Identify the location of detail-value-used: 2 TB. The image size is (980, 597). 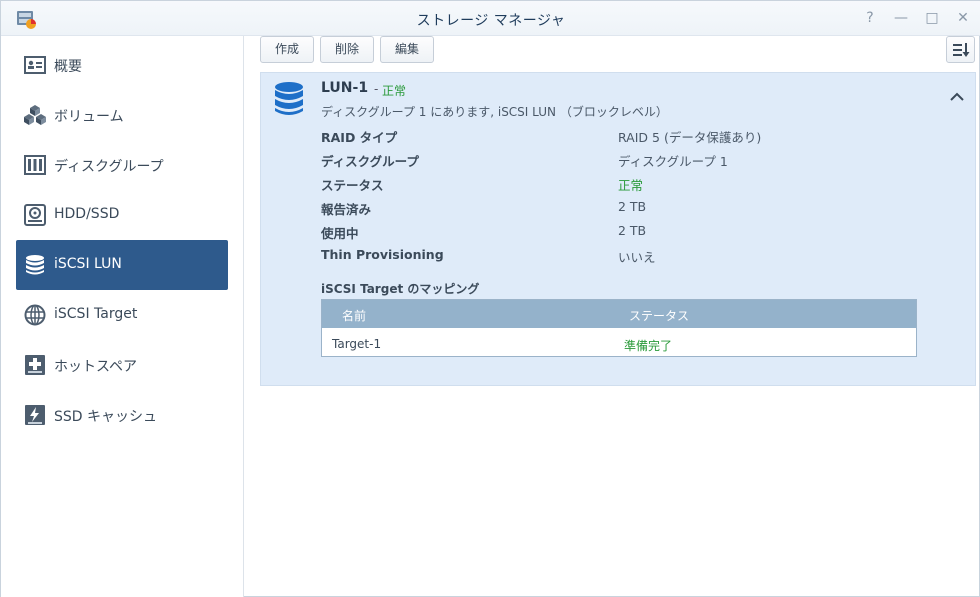
(632, 230).